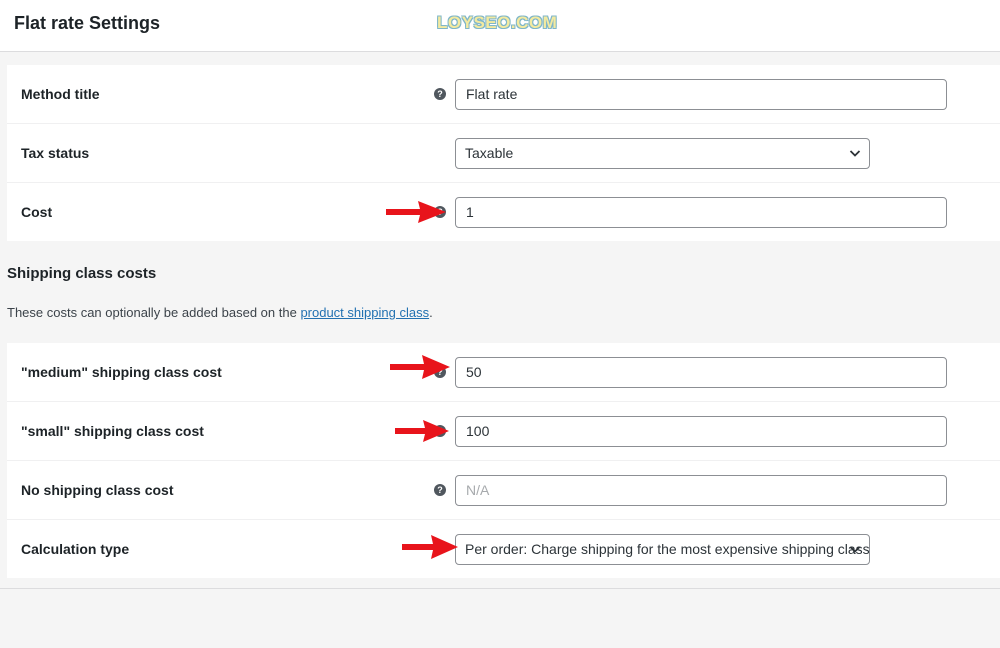 The image size is (1000, 648). I want to click on settings-header: Flat rate Settings LOYSEO.COM, so click(500, 26).